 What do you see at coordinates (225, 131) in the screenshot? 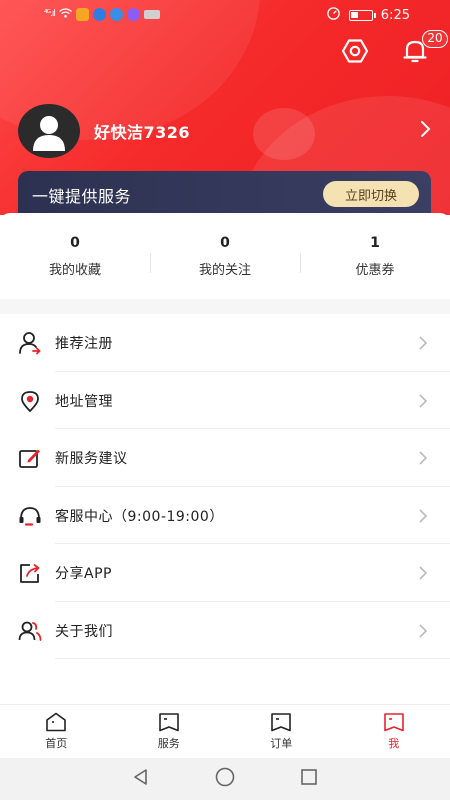
I see `profile-row: 好快洁7326` at bounding box center [225, 131].